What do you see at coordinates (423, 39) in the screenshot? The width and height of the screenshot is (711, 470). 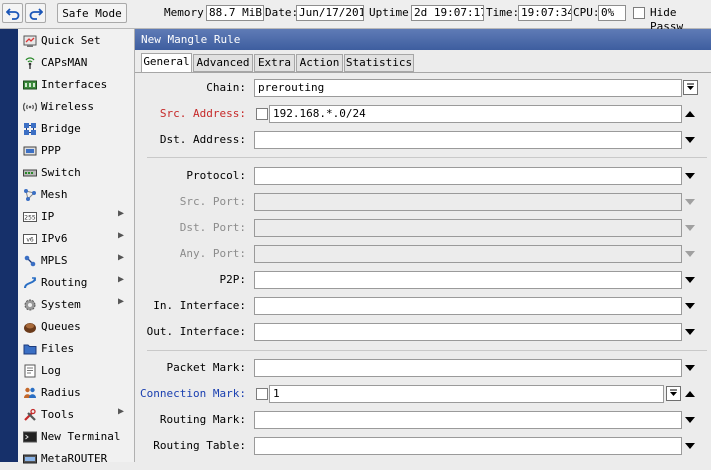 I see `window-title-bar: New Mangle Rule` at bounding box center [423, 39].